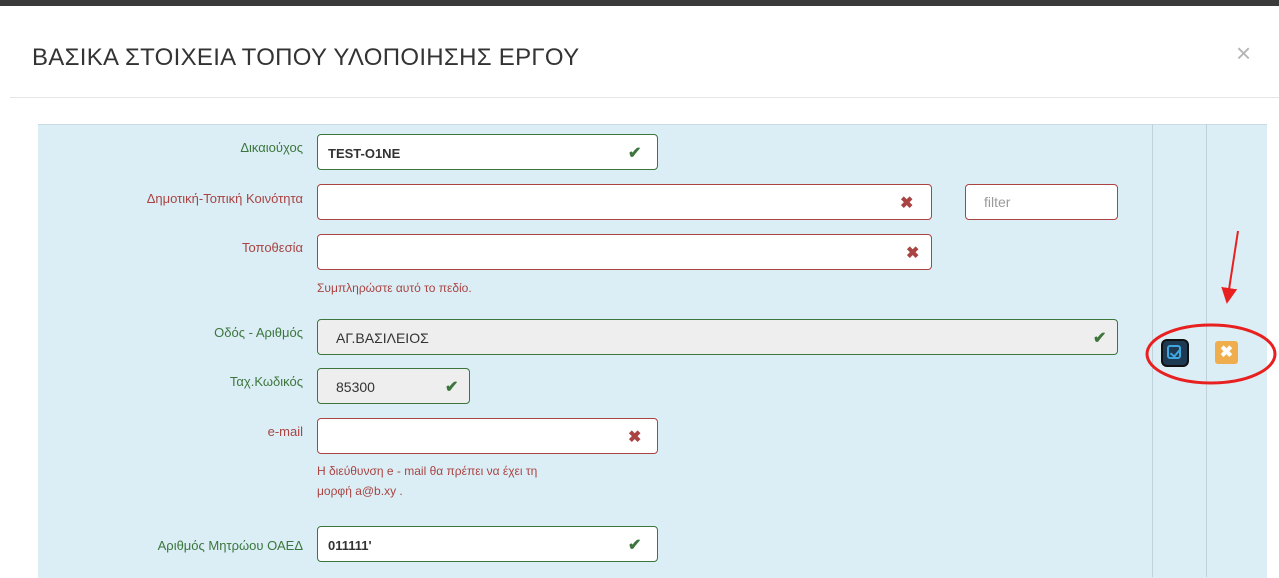 The image size is (1279, 578). Describe the element at coordinates (1211, 307) in the screenshot. I see `annotation-overlay` at that location.